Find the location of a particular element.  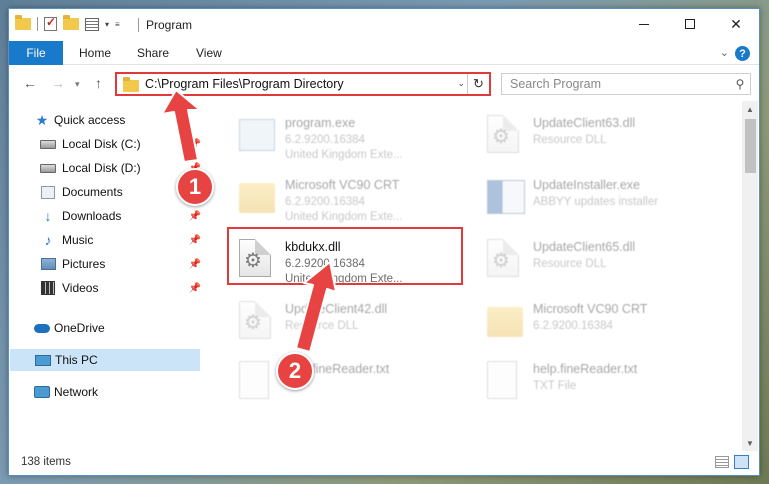

documents-icon is located at coordinates (48, 192).